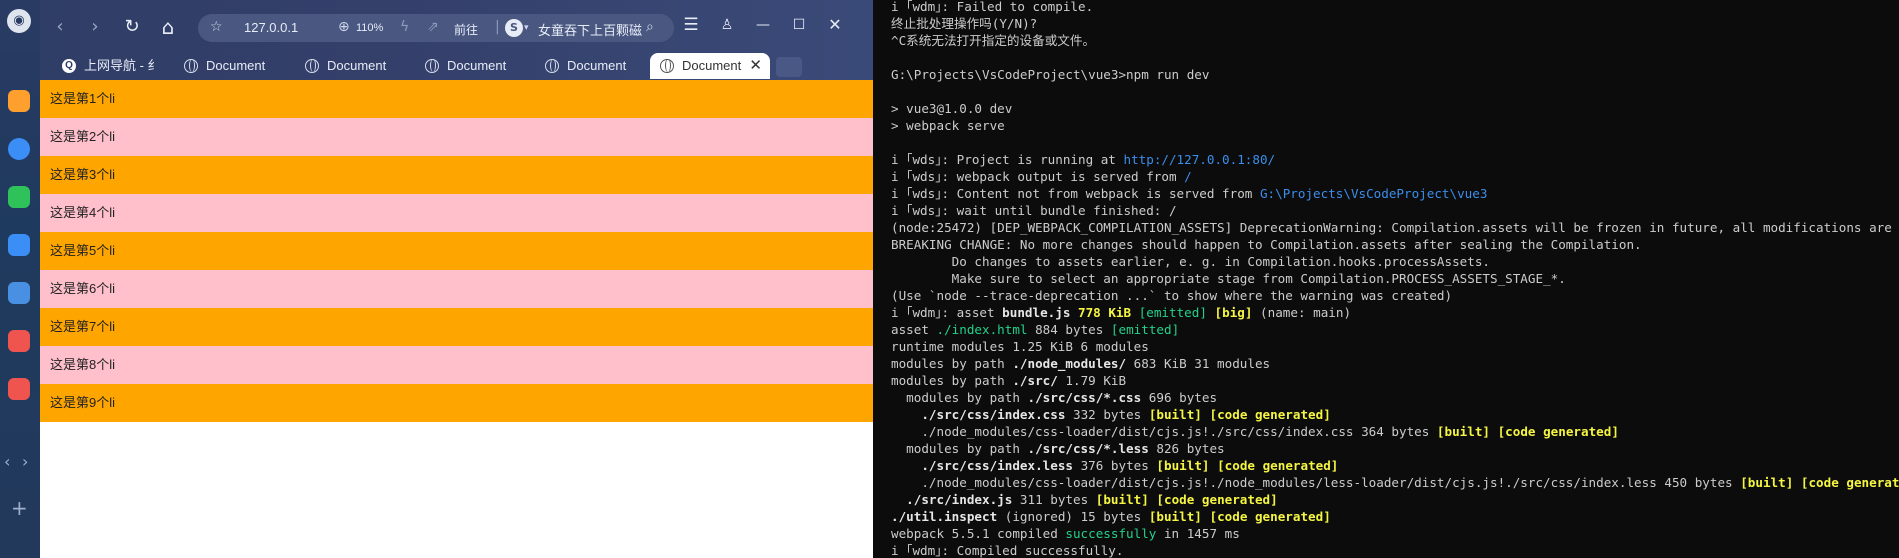 The height and width of the screenshot is (558, 1899). I want to click on bookmark-star-icon: ☆, so click(216, 27).